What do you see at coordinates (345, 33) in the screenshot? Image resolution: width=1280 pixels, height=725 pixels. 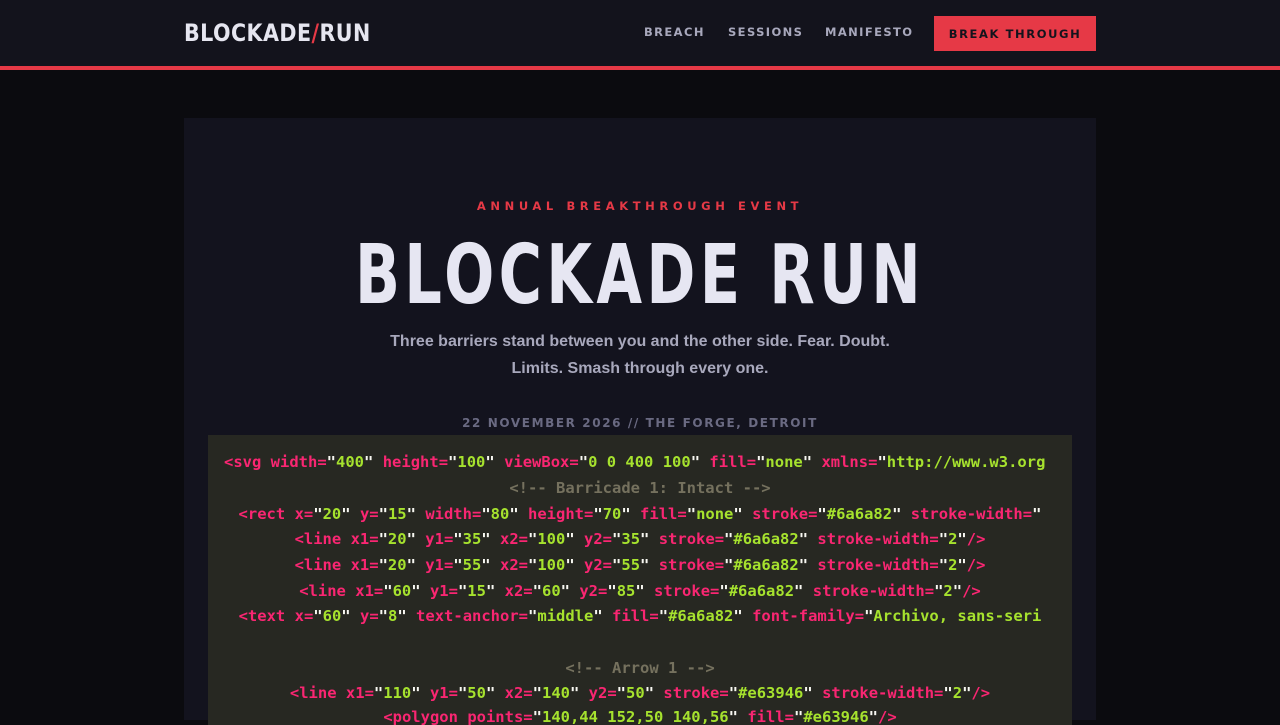 I see `logo-word-right: RUN` at bounding box center [345, 33].